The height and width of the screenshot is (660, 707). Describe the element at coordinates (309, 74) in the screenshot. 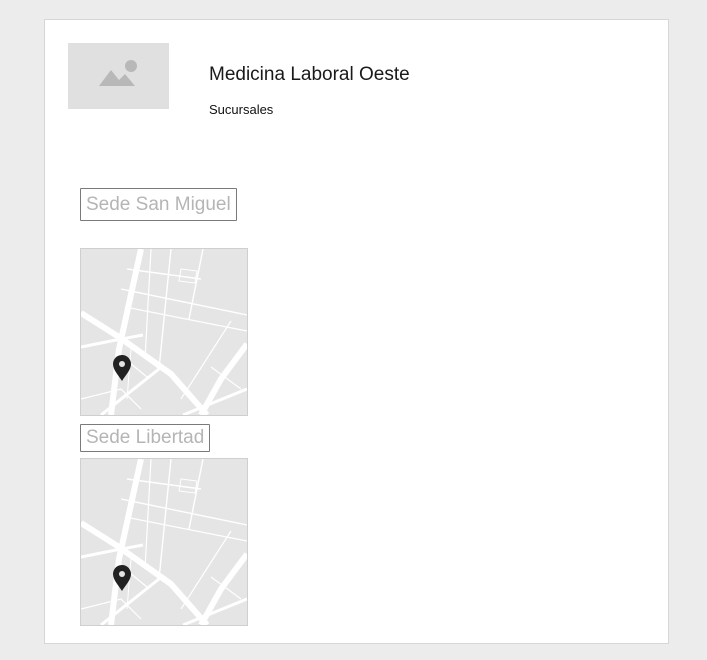

I see `page-title: Medicina Laboral Oeste` at that location.